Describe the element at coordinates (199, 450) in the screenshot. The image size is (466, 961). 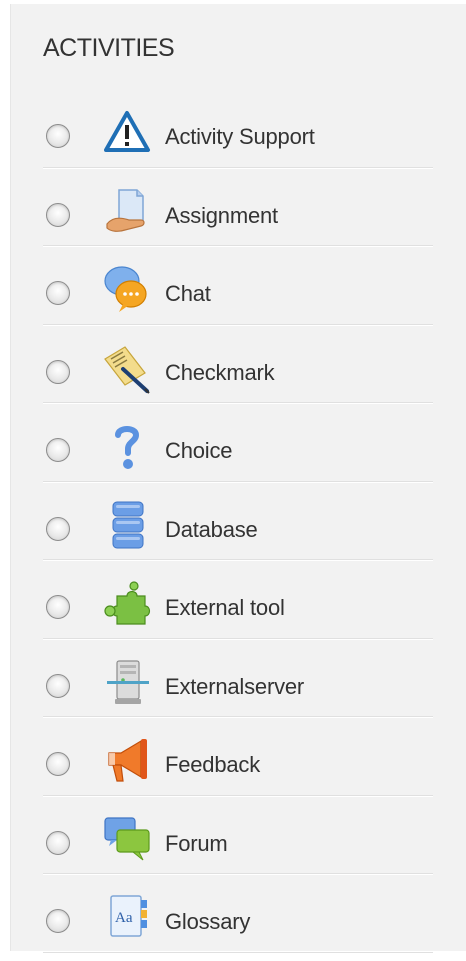
I see `activity-label: Choice` at that location.